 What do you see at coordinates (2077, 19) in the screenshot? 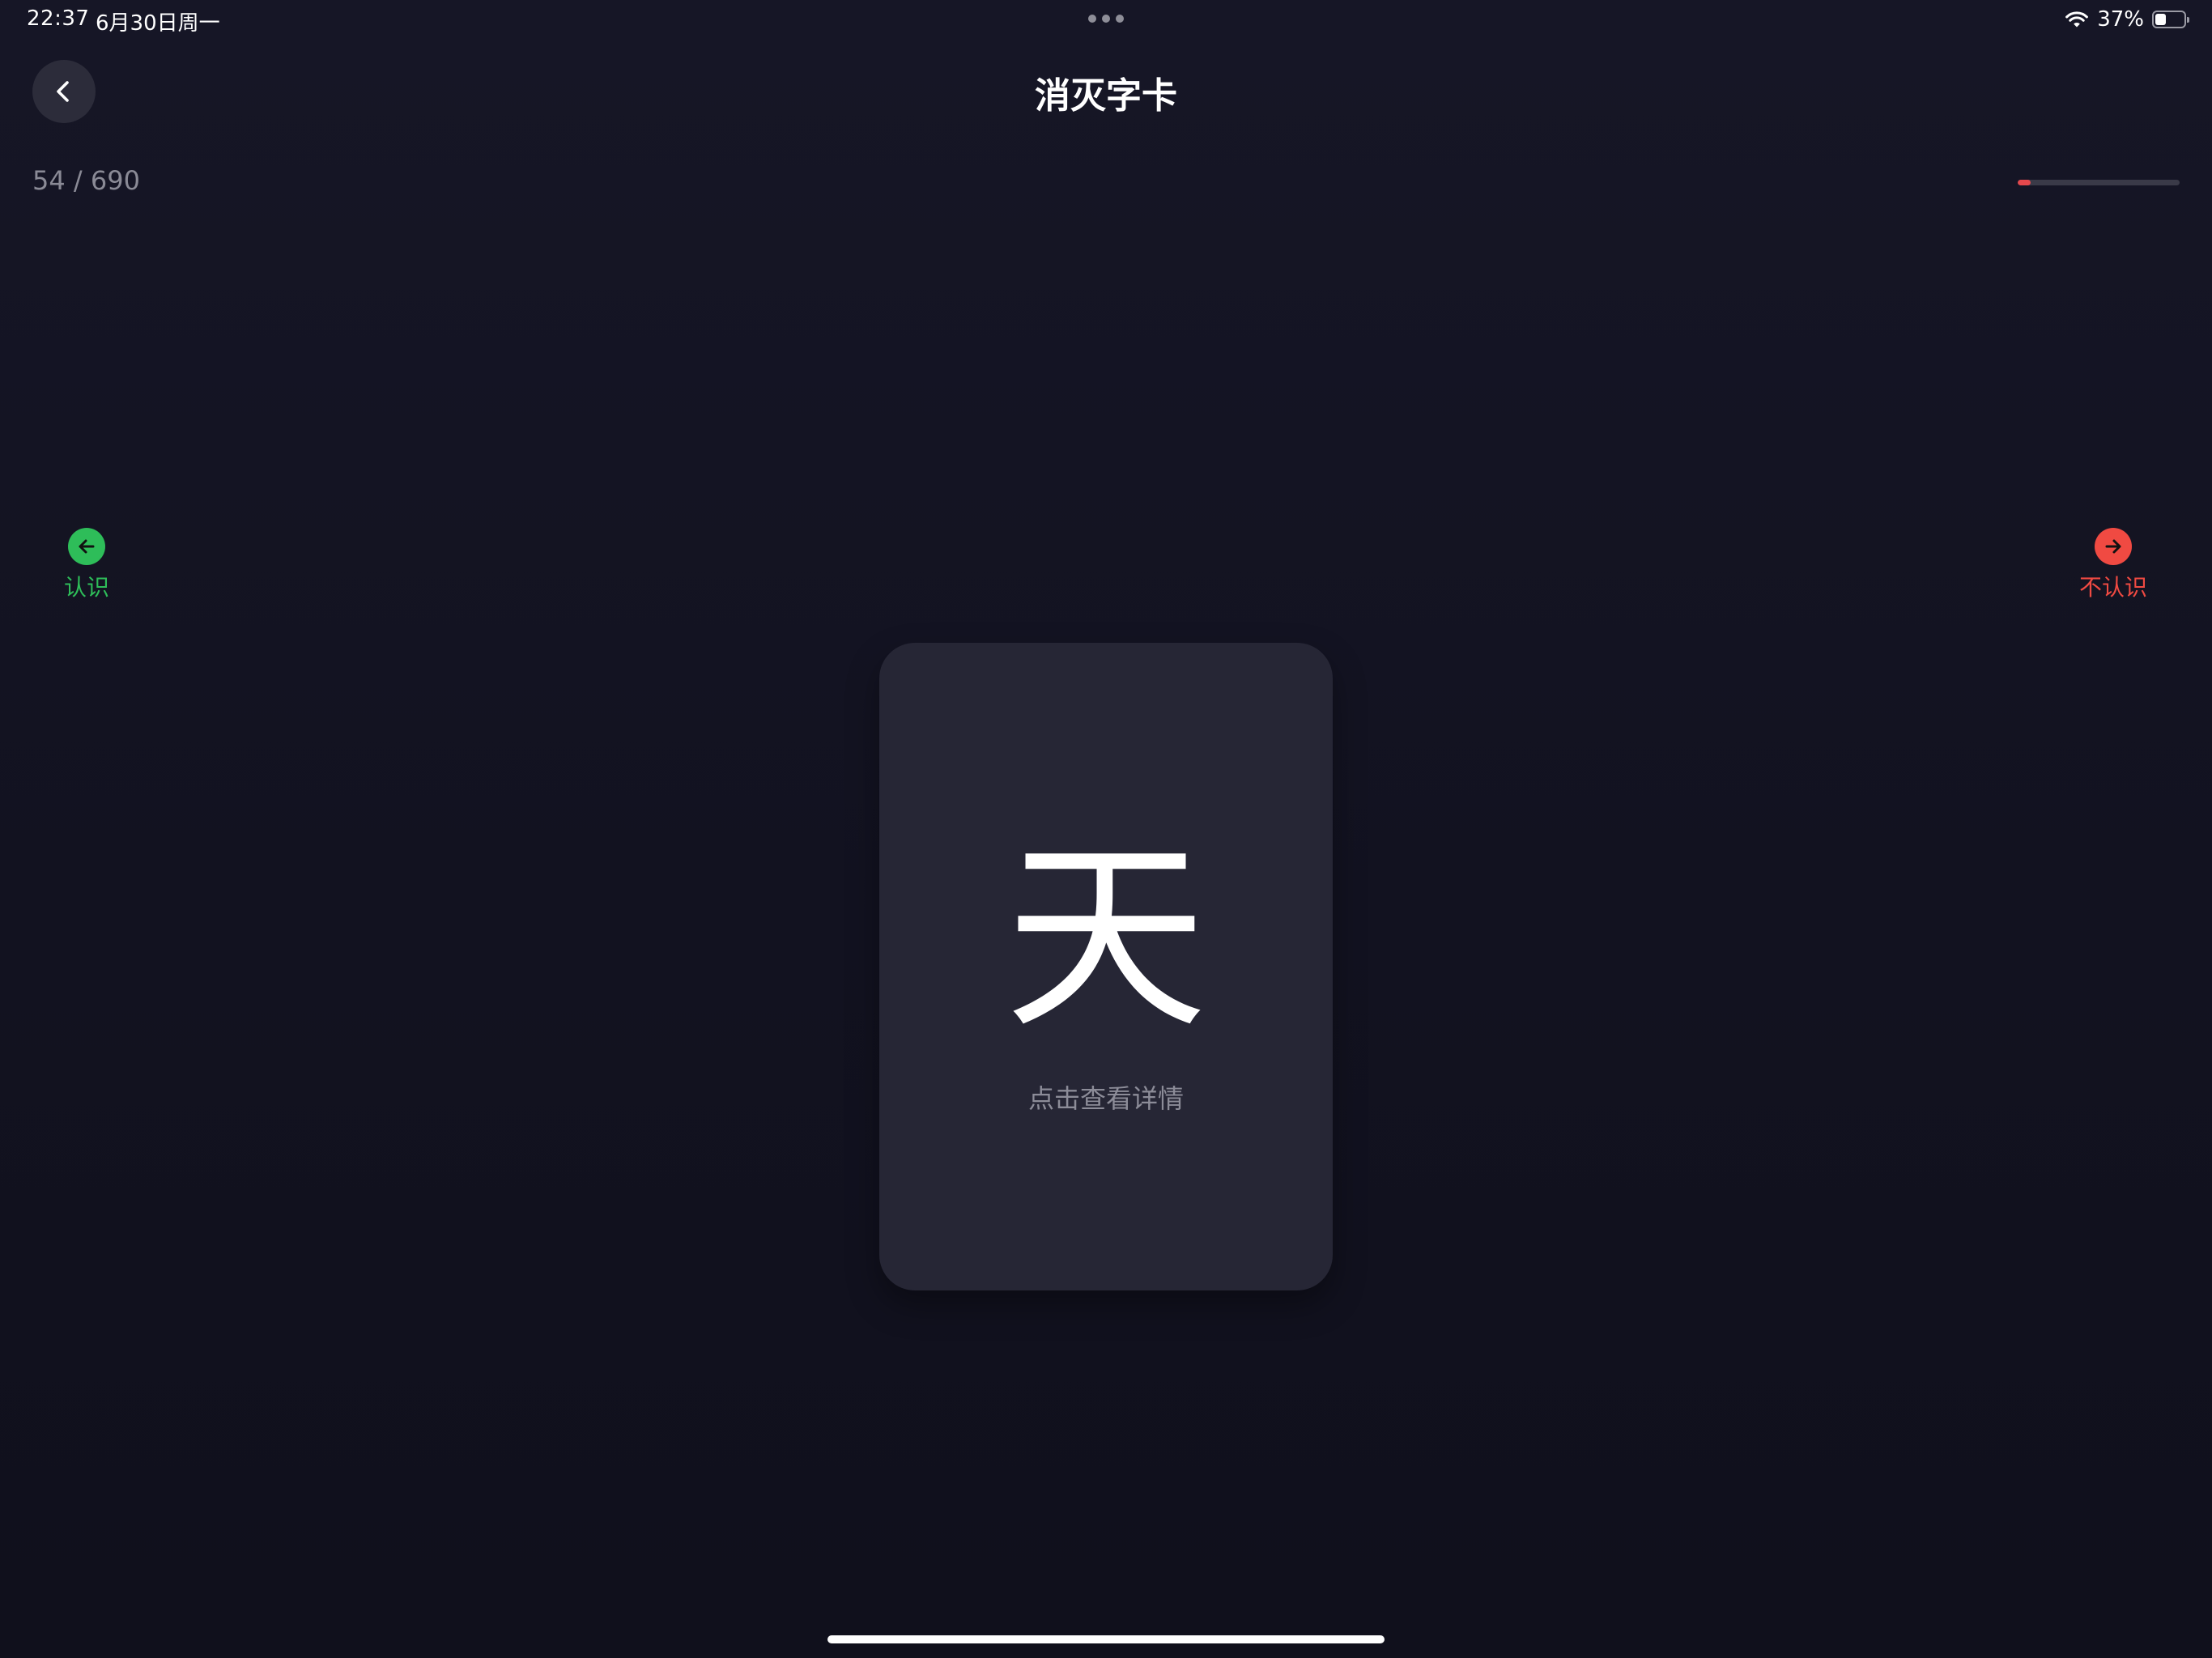
I see `wifi-icon` at bounding box center [2077, 19].